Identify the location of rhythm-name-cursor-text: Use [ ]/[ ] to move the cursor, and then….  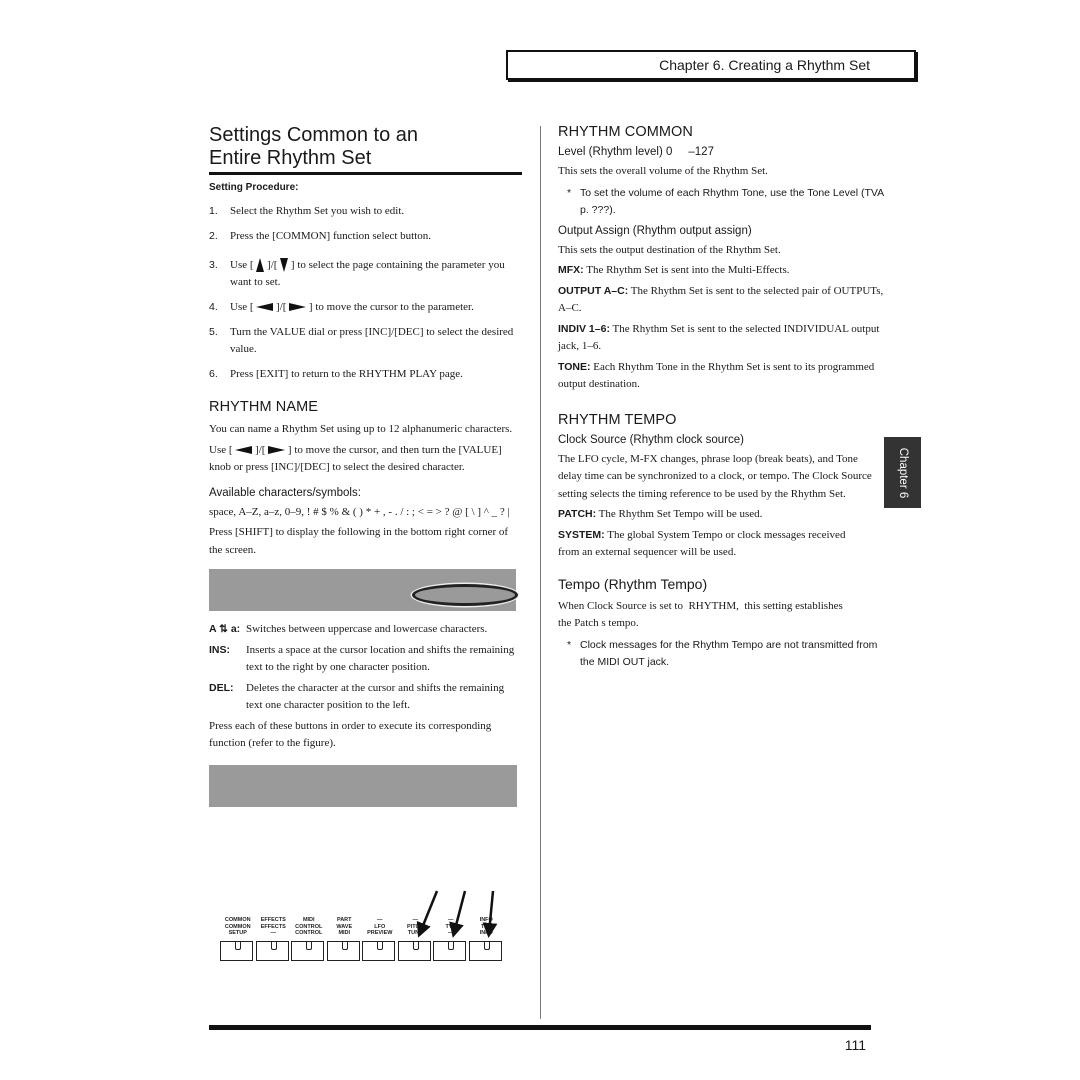
(355, 458).